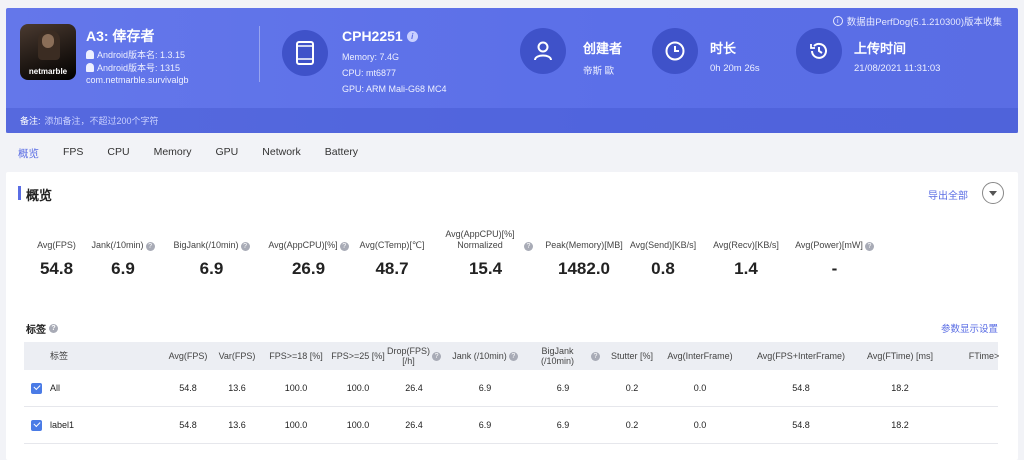 The height and width of the screenshot is (460, 1024). Describe the element at coordinates (969, 328) in the screenshot. I see `display-settings-link: 参数显示设置` at that location.